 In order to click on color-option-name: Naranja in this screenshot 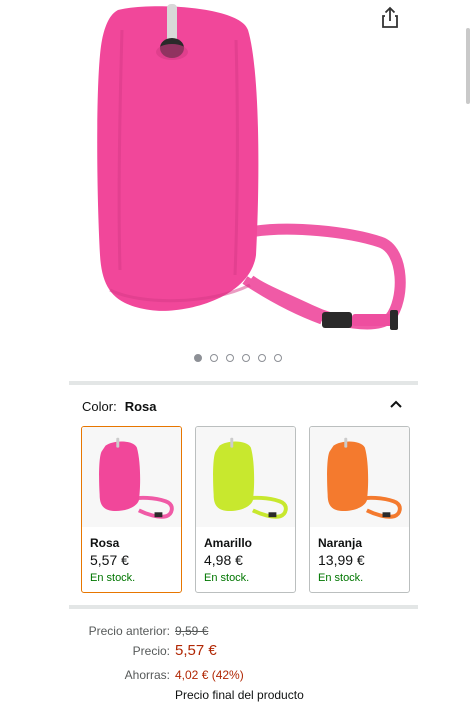, I will do `click(340, 543)`.